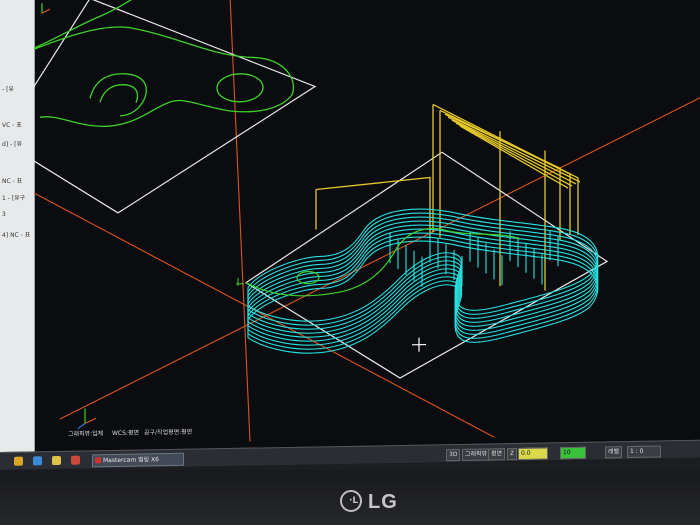 Image resolution: width=700 pixels, height=525 pixels. I want to click on graphic-view-label: 그래픽뷰:입체, so click(86, 434).